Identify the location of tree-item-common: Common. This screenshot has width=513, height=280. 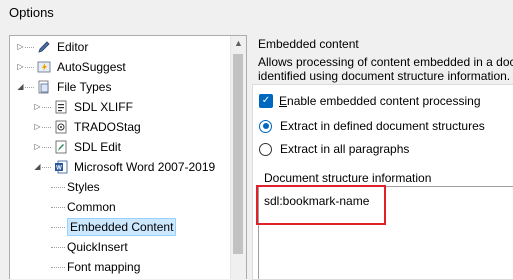
(83, 207).